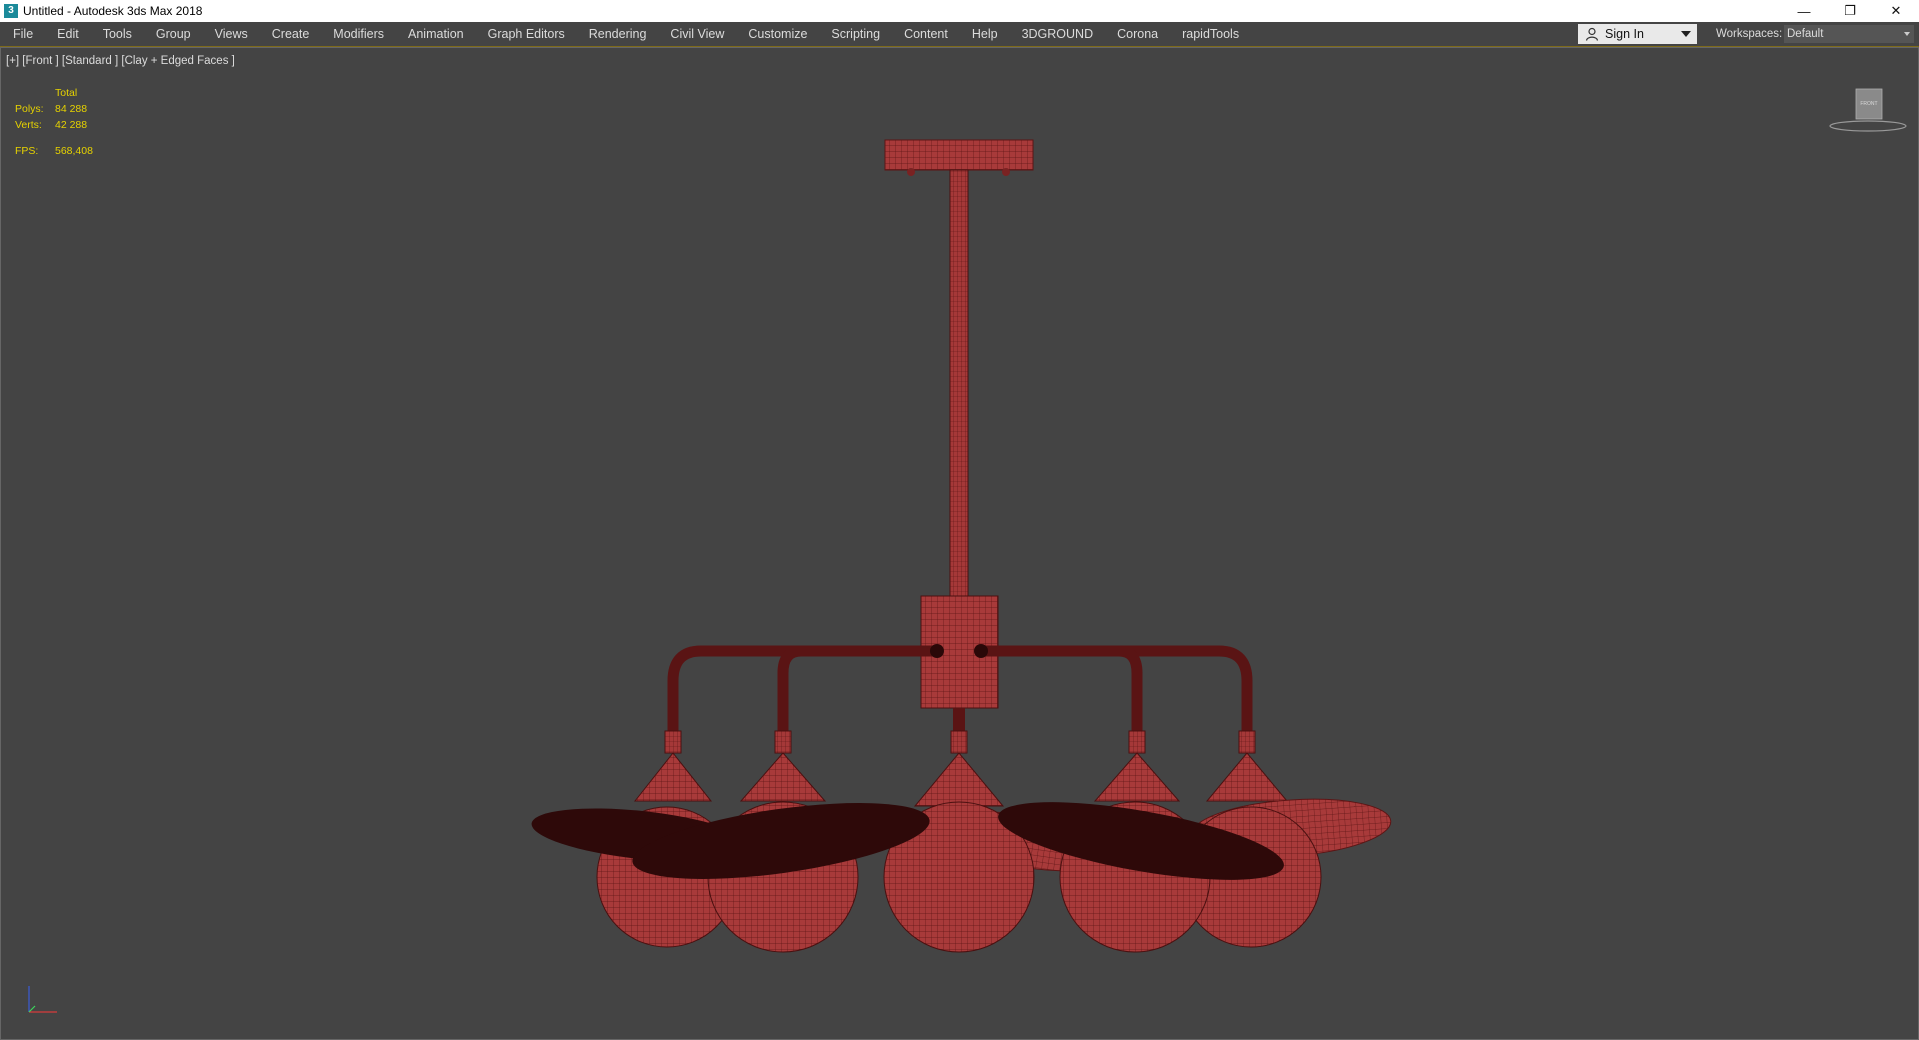 Image resolution: width=1919 pixels, height=1040 pixels. I want to click on sign-in-button: Sign In, so click(1637, 34).